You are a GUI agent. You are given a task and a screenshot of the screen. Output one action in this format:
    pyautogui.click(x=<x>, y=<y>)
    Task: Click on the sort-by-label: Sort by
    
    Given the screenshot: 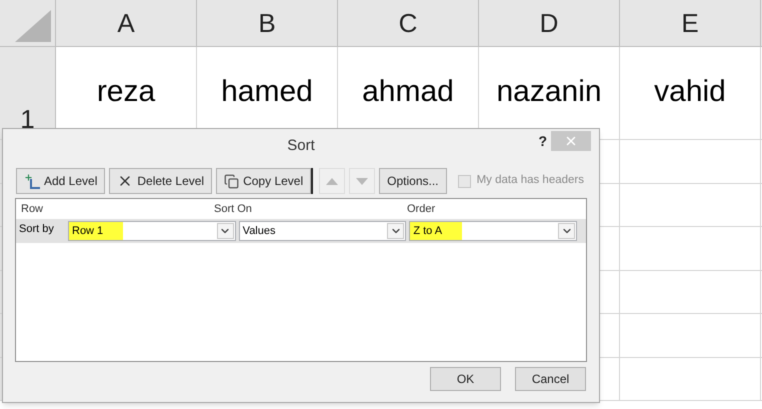 What is the action you would take?
    pyautogui.click(x=36, y=229)
    